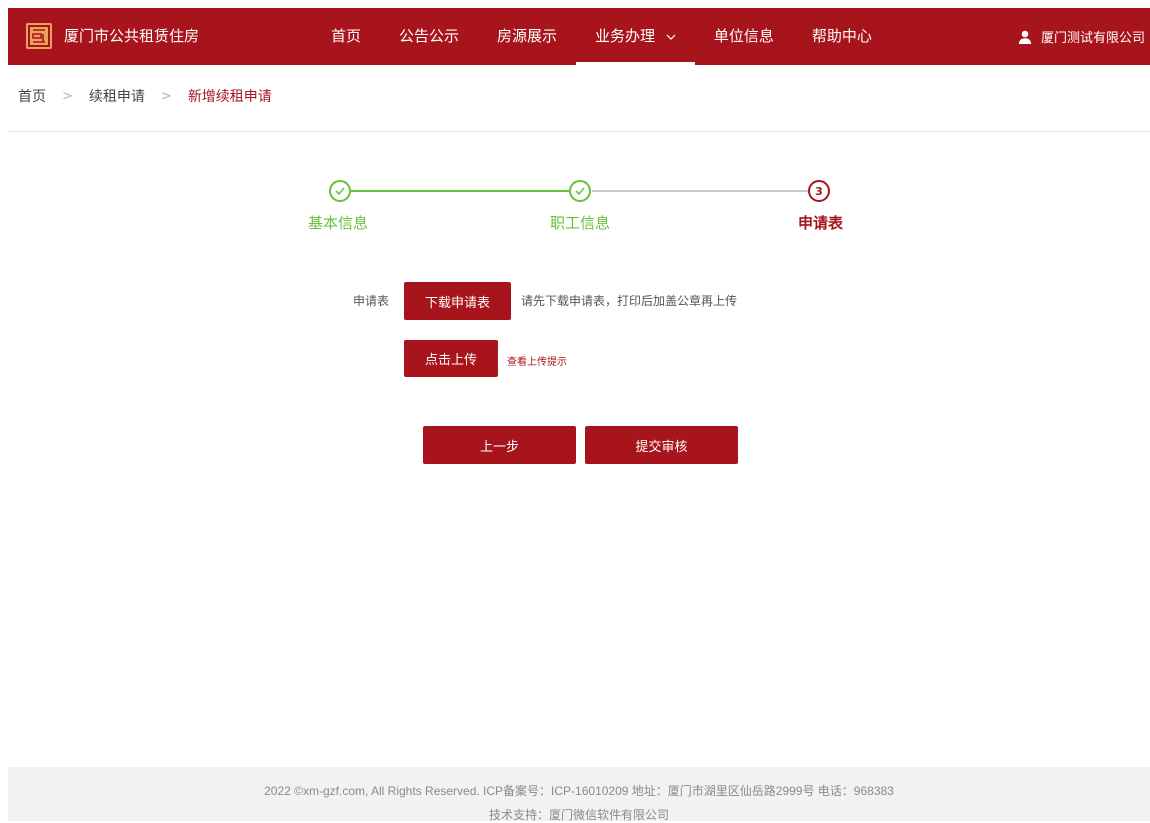 This screenshot has height=823, width=1150. I want to click on nav-item-label: 首页, so click(346, 36).